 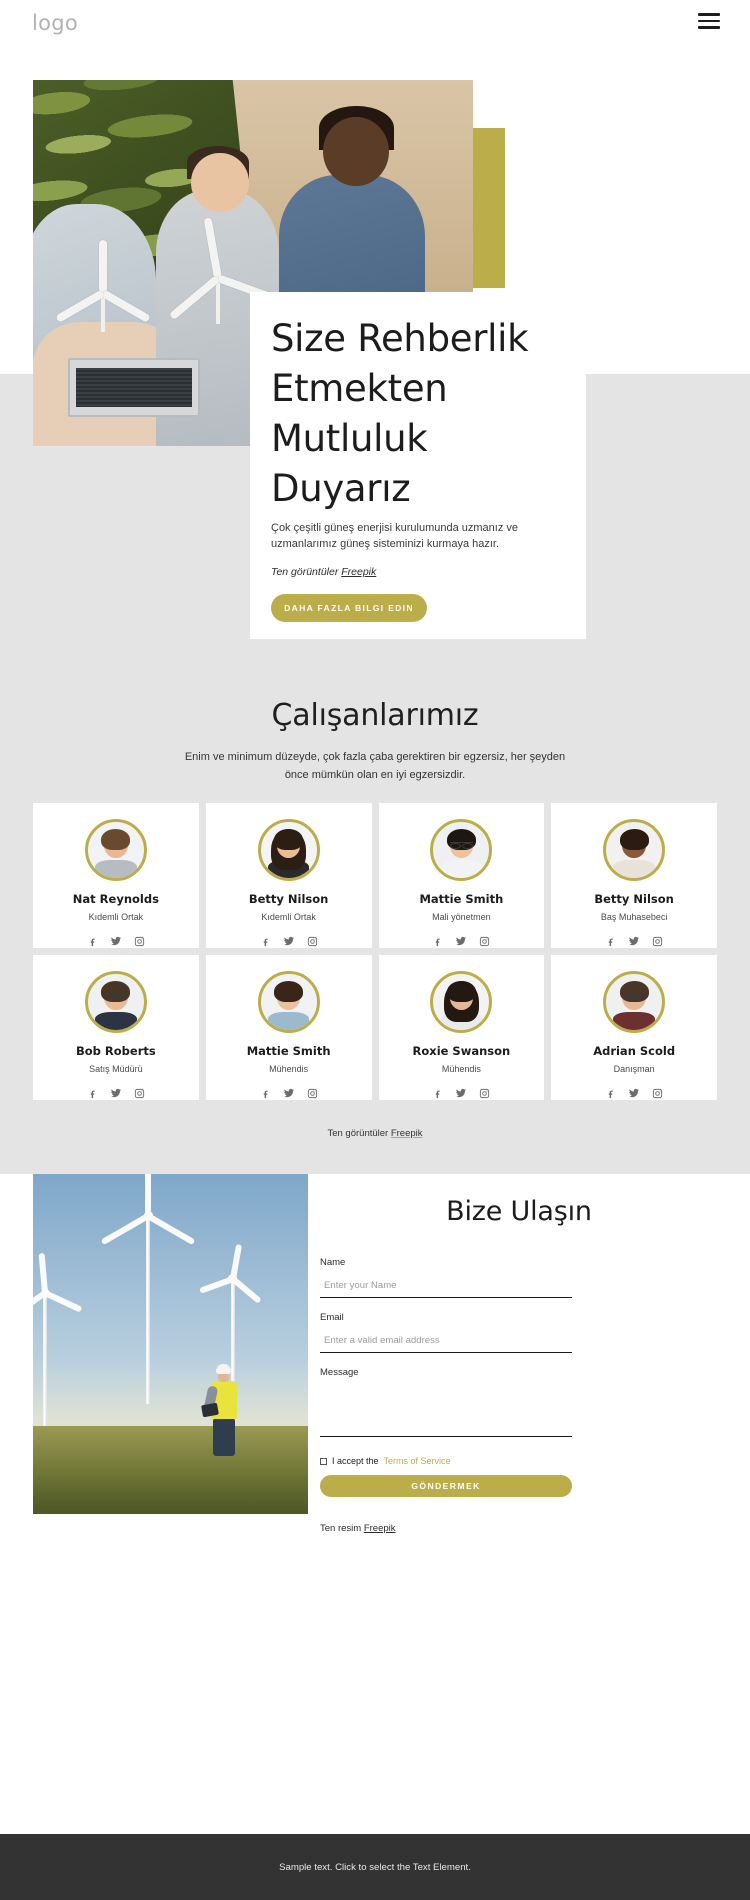 What do you see at coordinates (103, 288) in the screenshot?
I see `wind-turbine-model-icon` at bounding box center [103, 288].